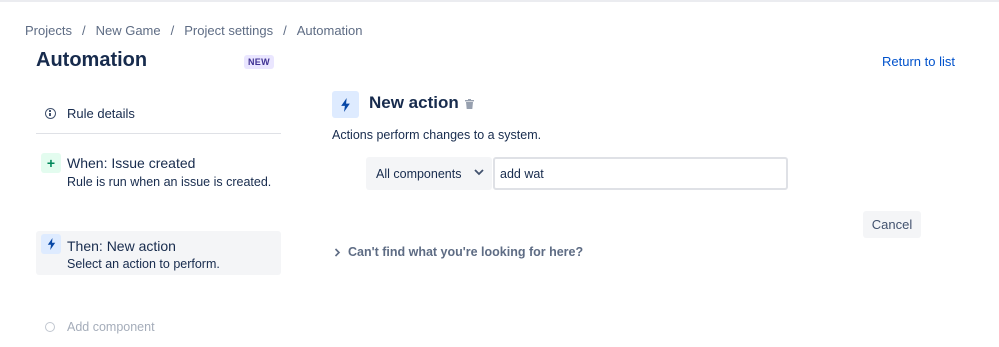 This screenshot has height=347, width=999. What do you see at coordinates (48, 30) in the screenshot?
I see `breadcrumb-projects: Projects` at bounding box center [48, 30].